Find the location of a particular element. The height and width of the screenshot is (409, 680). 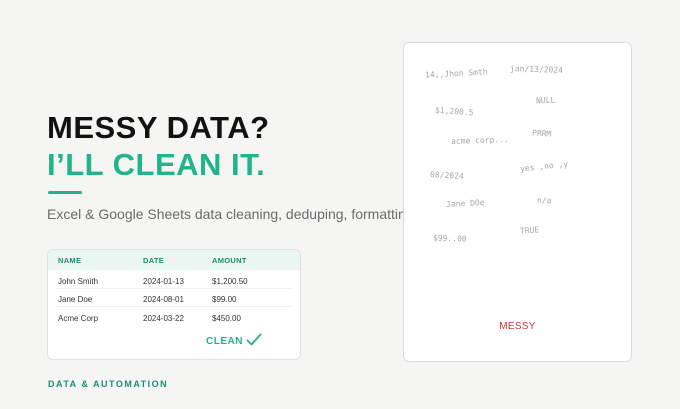

headline-clean-it: I’LL CLEAN IT. is located at coordinates (156, 164).